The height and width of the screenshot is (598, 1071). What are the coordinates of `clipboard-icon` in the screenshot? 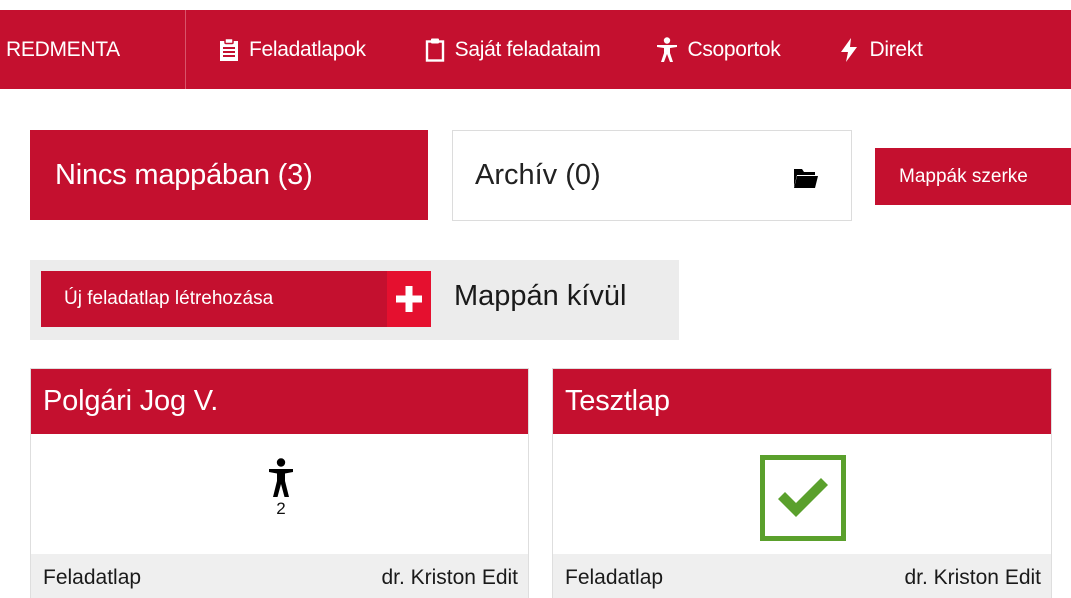 It's located at (435, 50).